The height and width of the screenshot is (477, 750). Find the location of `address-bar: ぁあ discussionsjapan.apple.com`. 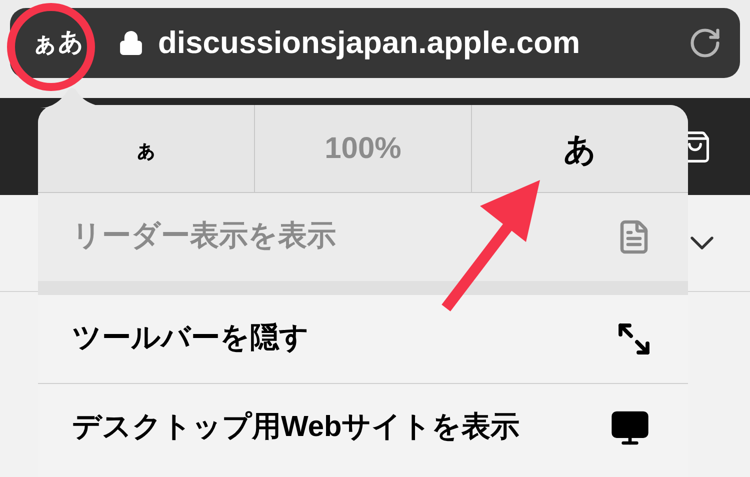

address-bar: ぁあ discussionsjapan.apple.com is located at coordinates (375, 43).